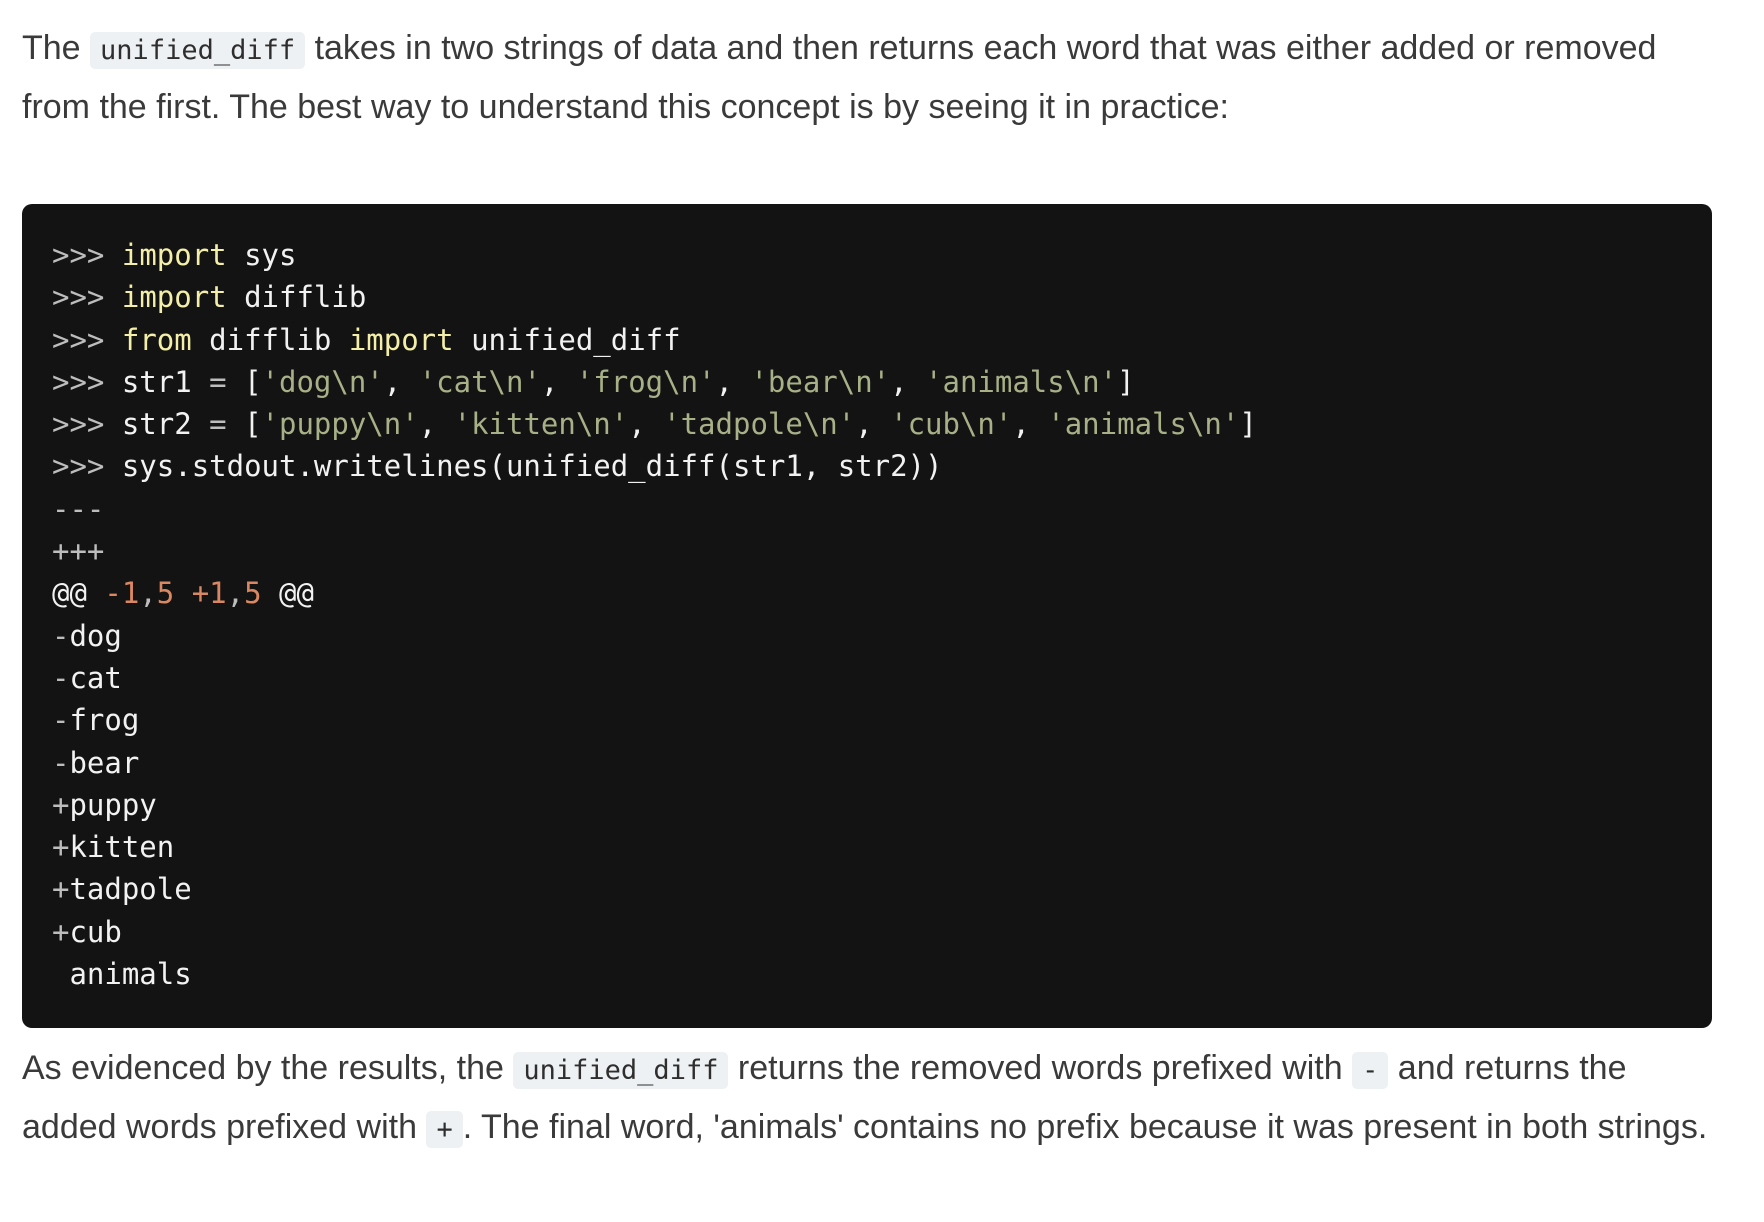  I want to click on output-plus-header: +++, so click(78, 551).